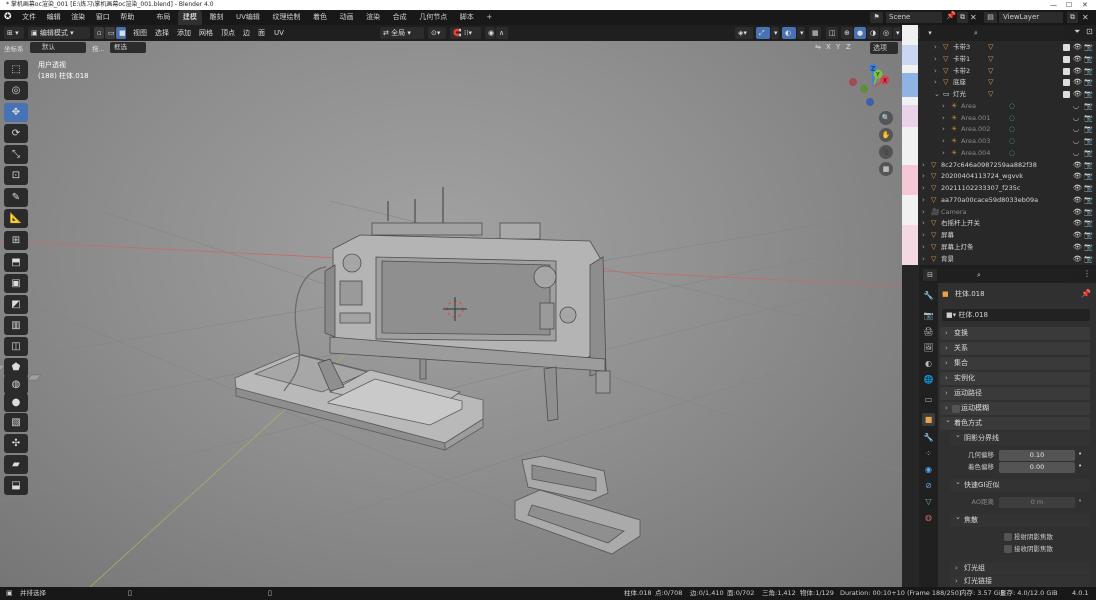 This screenshot has height=600, width=1096. I want to click on camera-view-icon: 🎥, so click(886, 152).